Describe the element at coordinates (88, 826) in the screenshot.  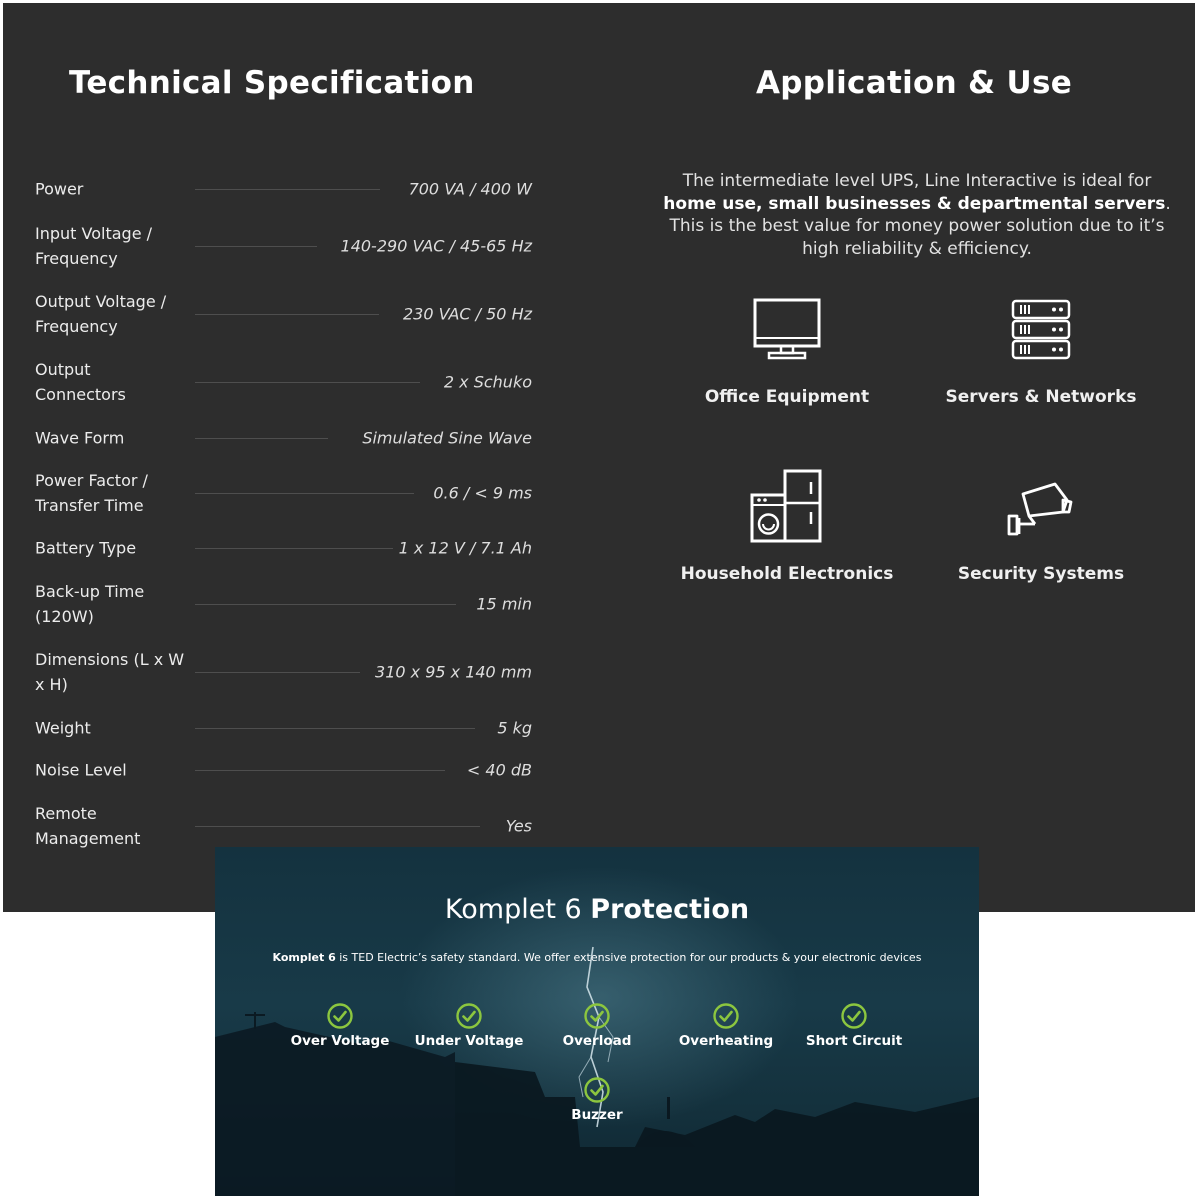
I see `spec-label: Remote Management` at that location.